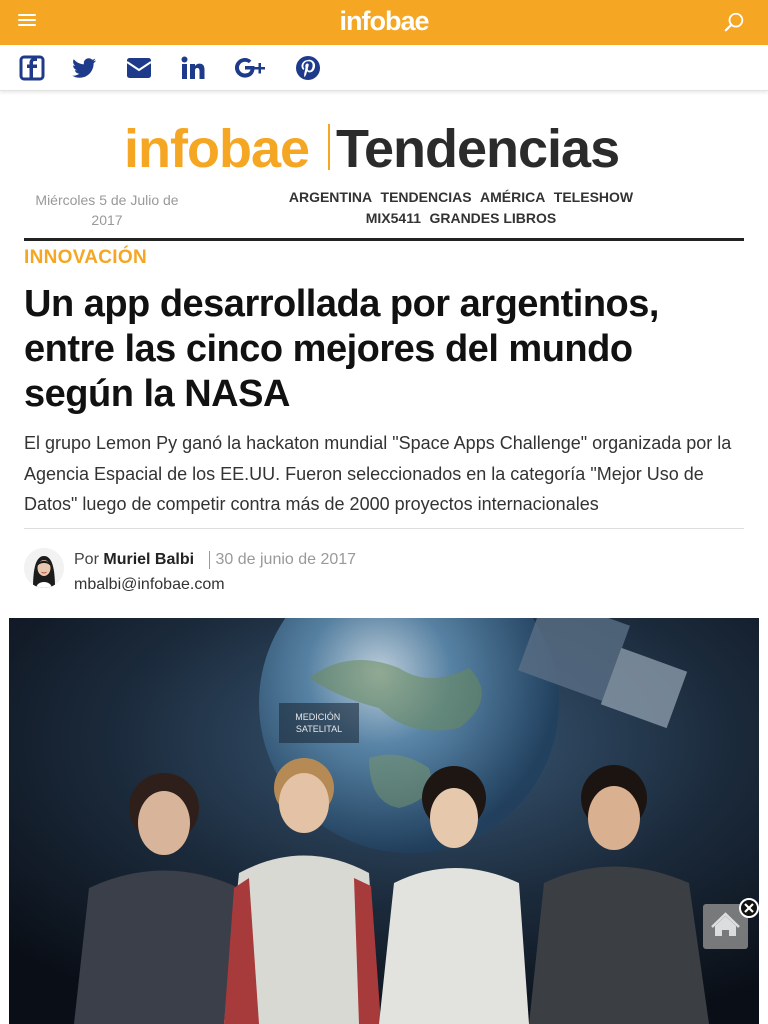  I want to click on header-logo: infobae, so click(384, 21).